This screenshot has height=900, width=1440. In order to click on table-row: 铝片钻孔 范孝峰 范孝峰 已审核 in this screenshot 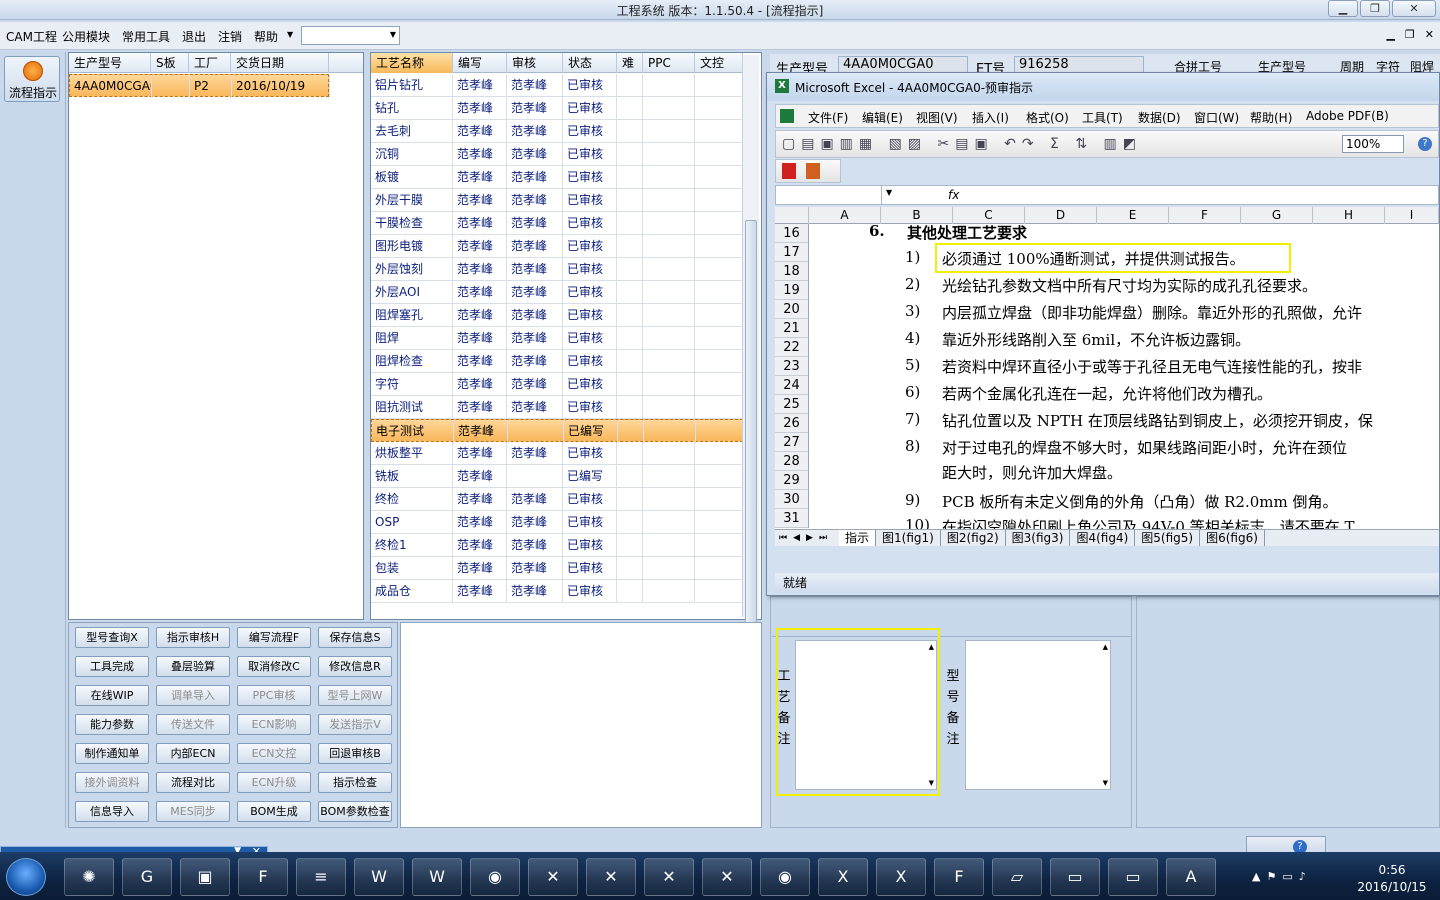, I will do `click(557, 85)`.